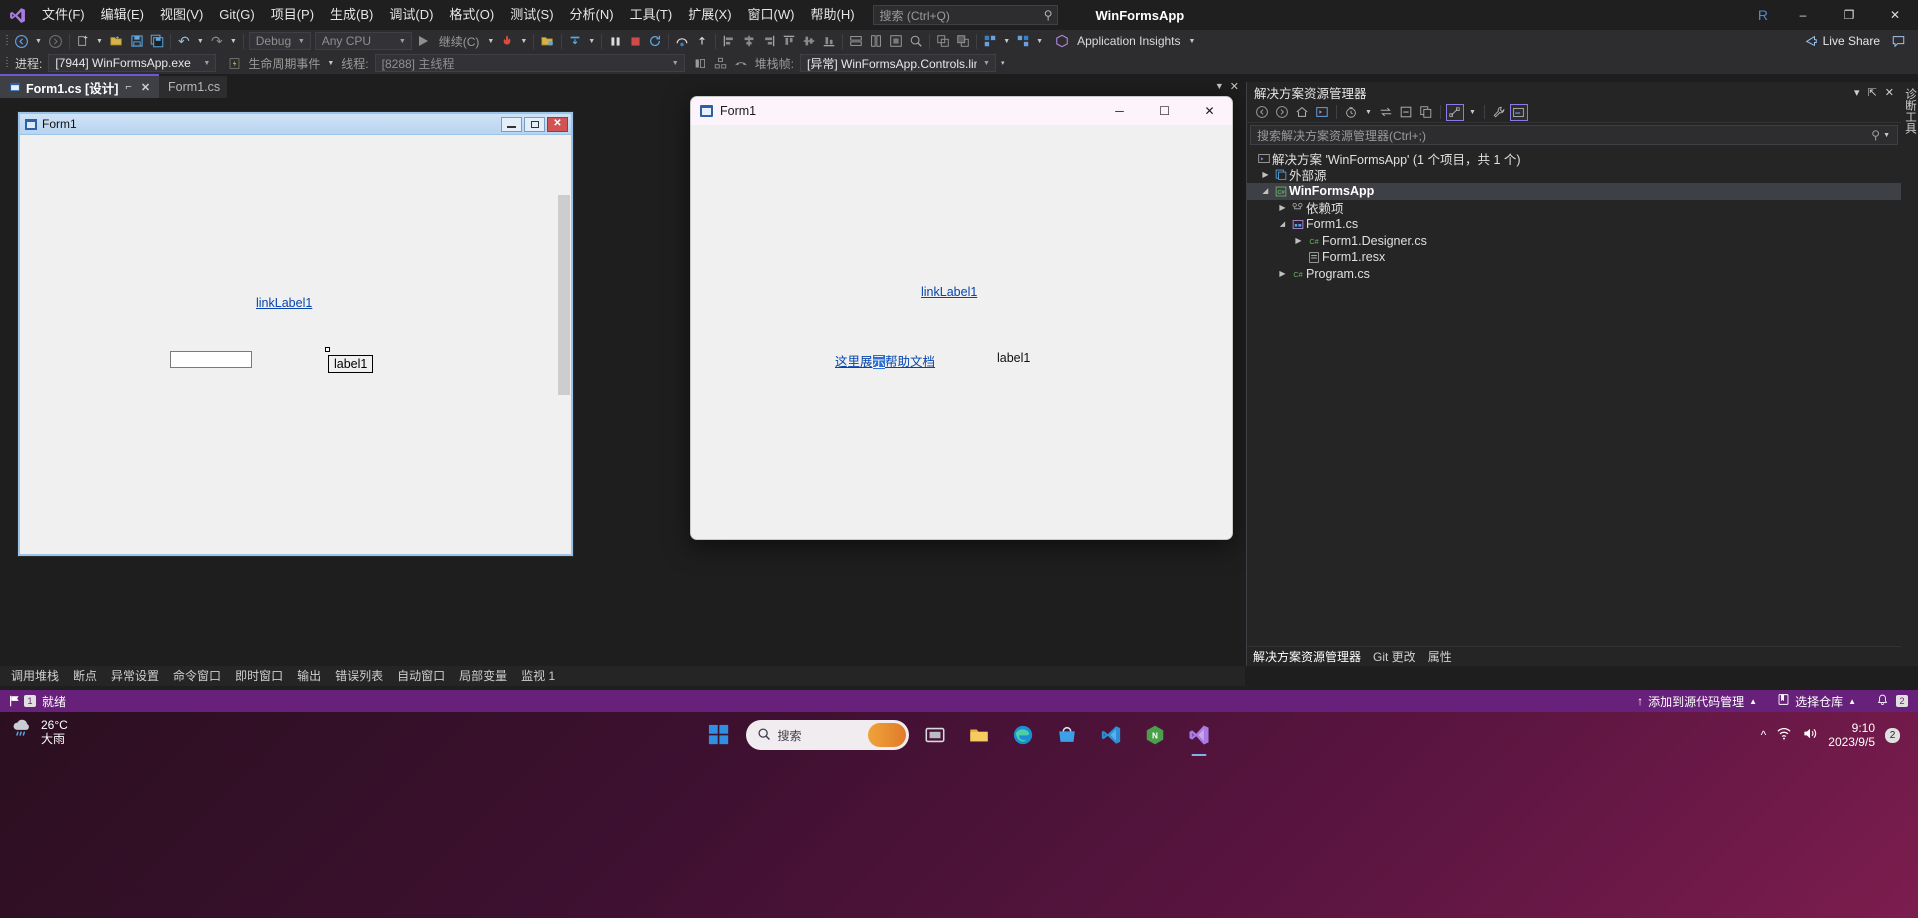  What do you see at coordinates (211, 359) in the screenshot?
I see `design-textbox1` at bounding box center [211, 359].